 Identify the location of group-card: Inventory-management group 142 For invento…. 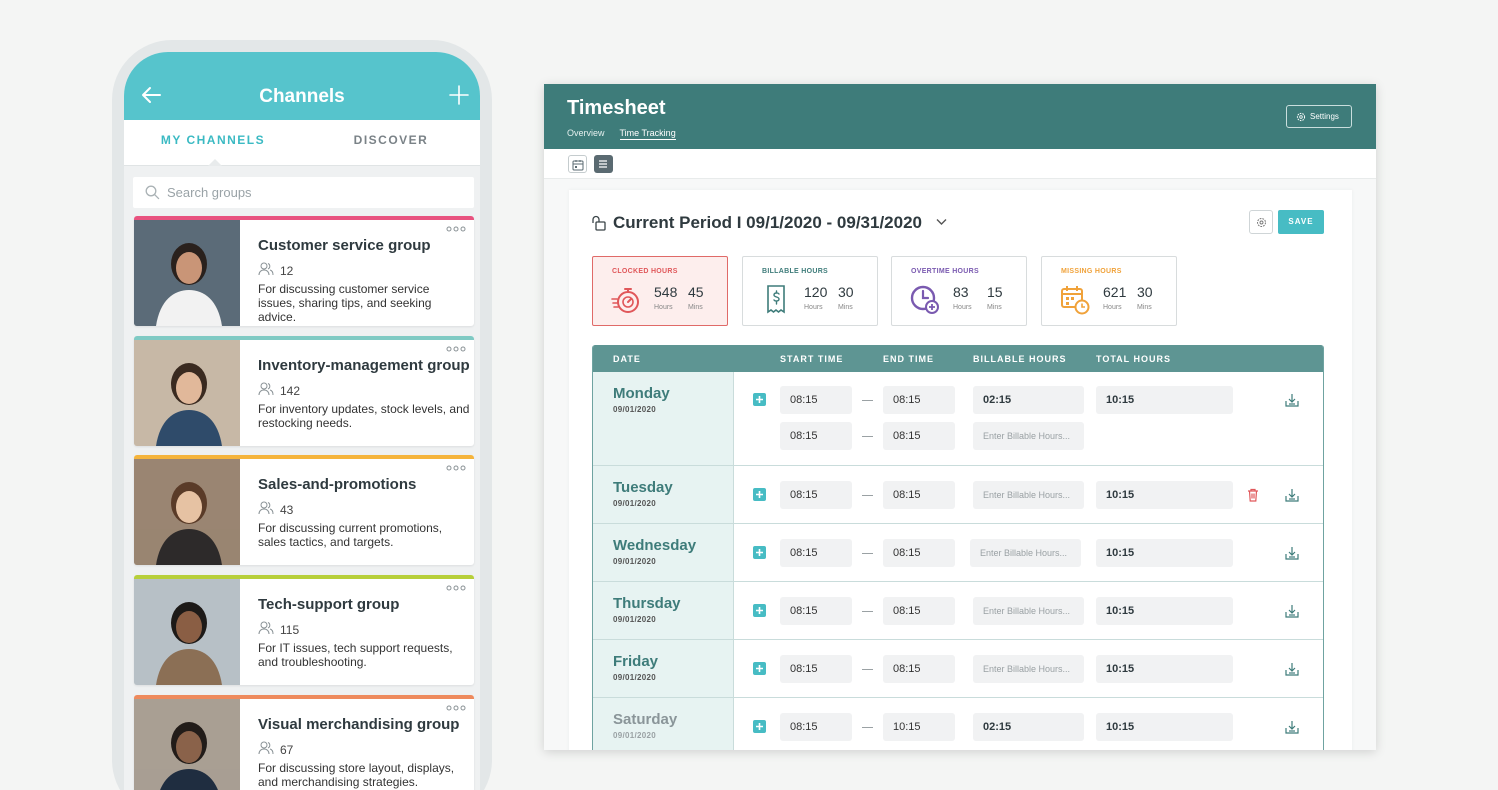
(304, 391).